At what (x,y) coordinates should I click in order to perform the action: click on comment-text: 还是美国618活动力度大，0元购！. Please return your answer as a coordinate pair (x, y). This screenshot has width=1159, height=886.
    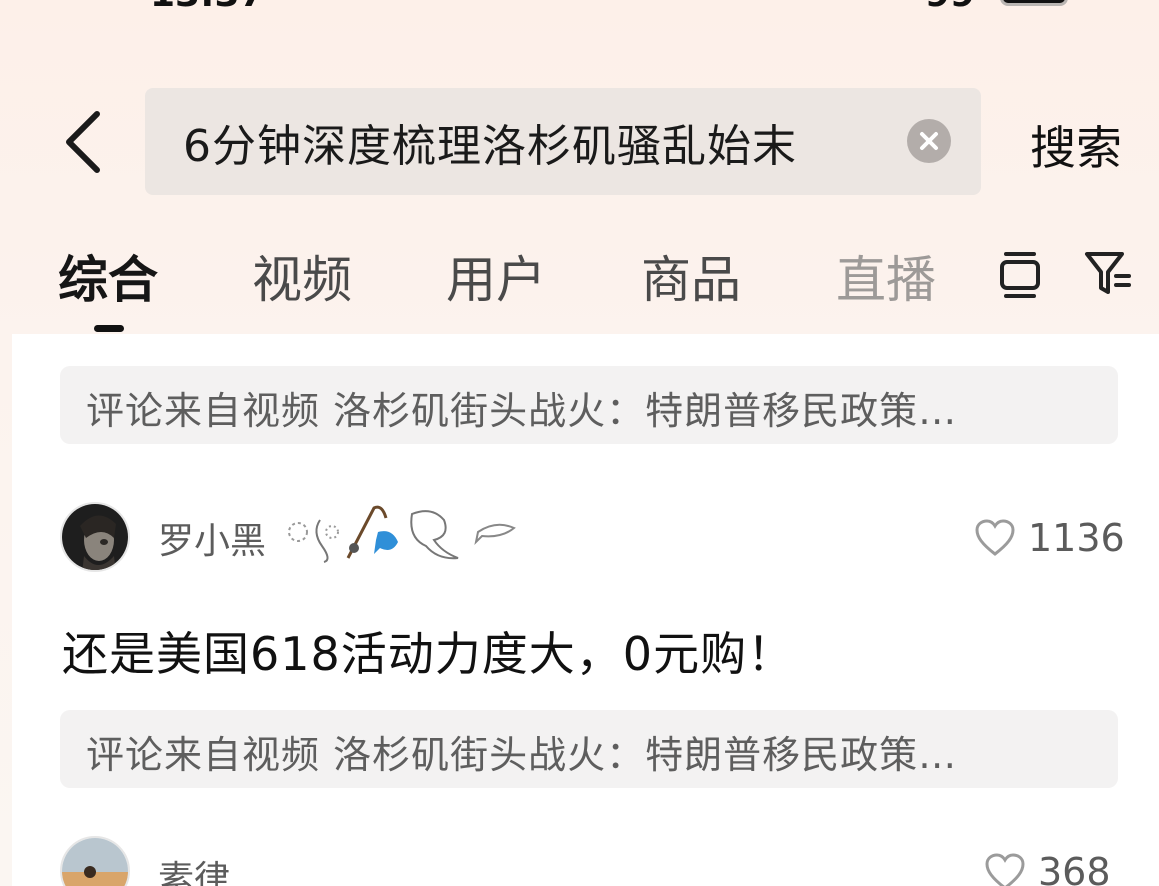
    Looking at the image, I should click on (428, 651).